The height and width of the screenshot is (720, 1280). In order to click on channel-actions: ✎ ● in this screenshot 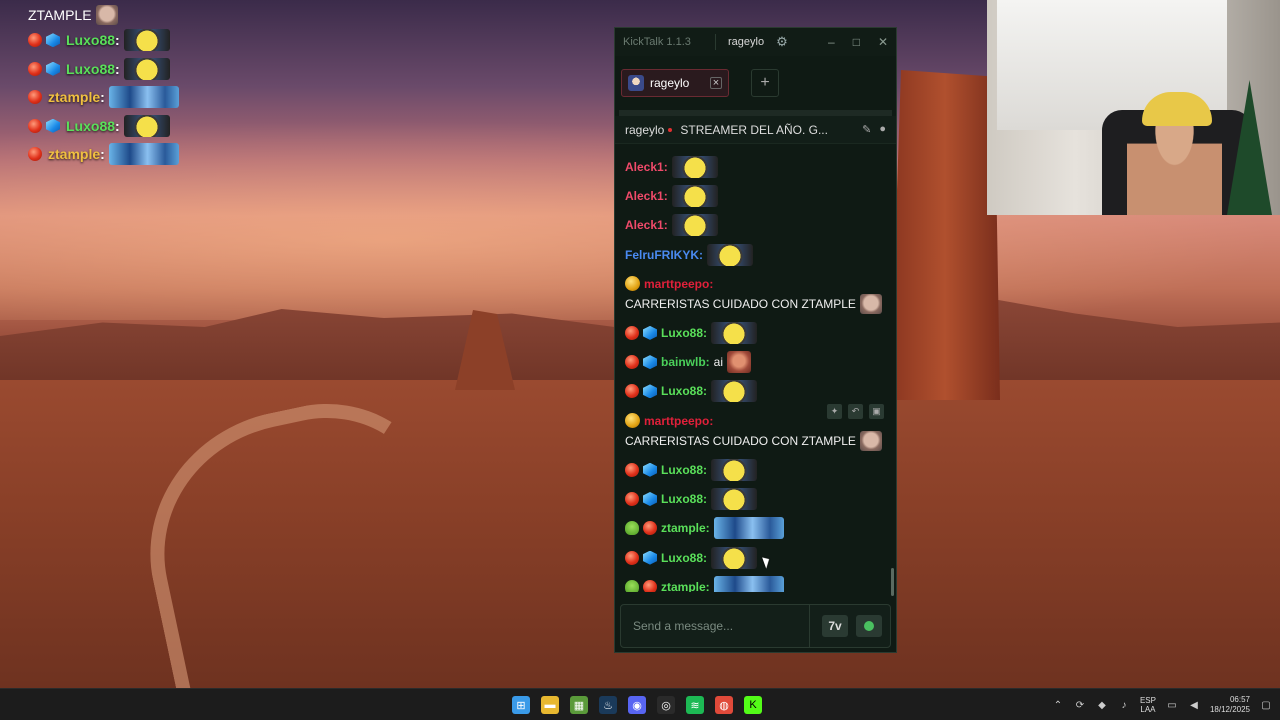, I will do `click(874, 129)`.